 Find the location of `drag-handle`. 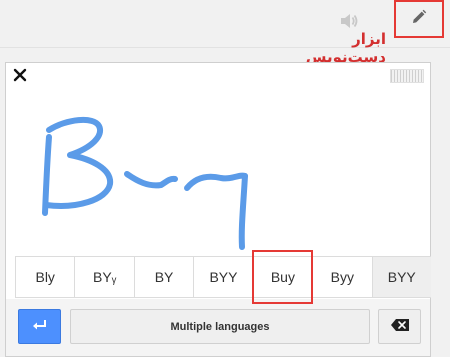

drag-handle is located at coordinates (407, 76).